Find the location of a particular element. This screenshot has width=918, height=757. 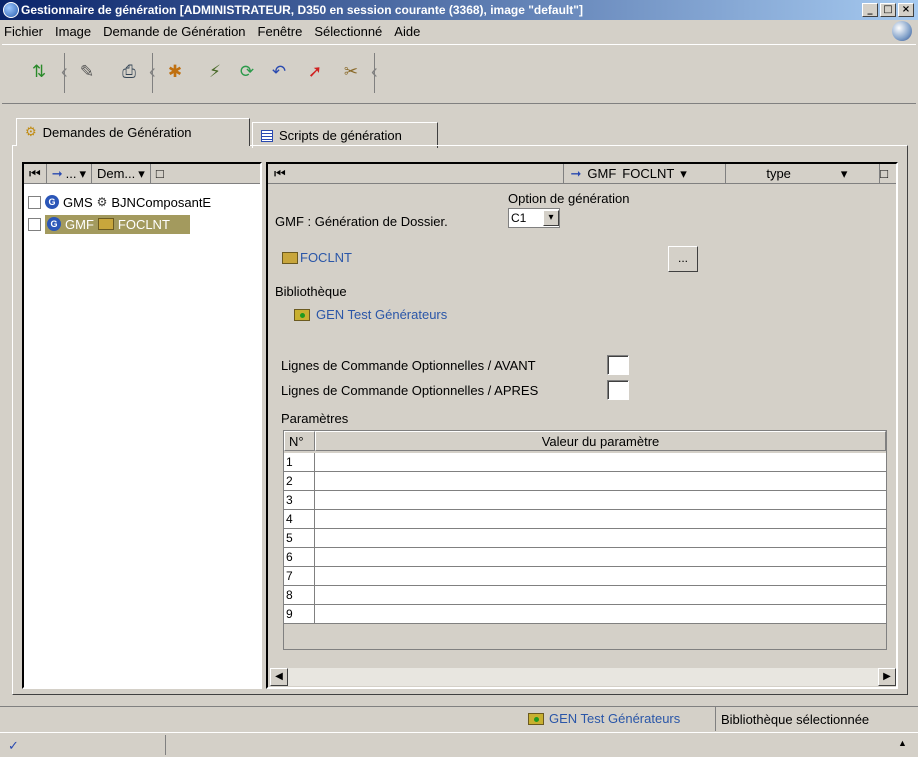

row-number: 4 is located at coordinates (289, 519).